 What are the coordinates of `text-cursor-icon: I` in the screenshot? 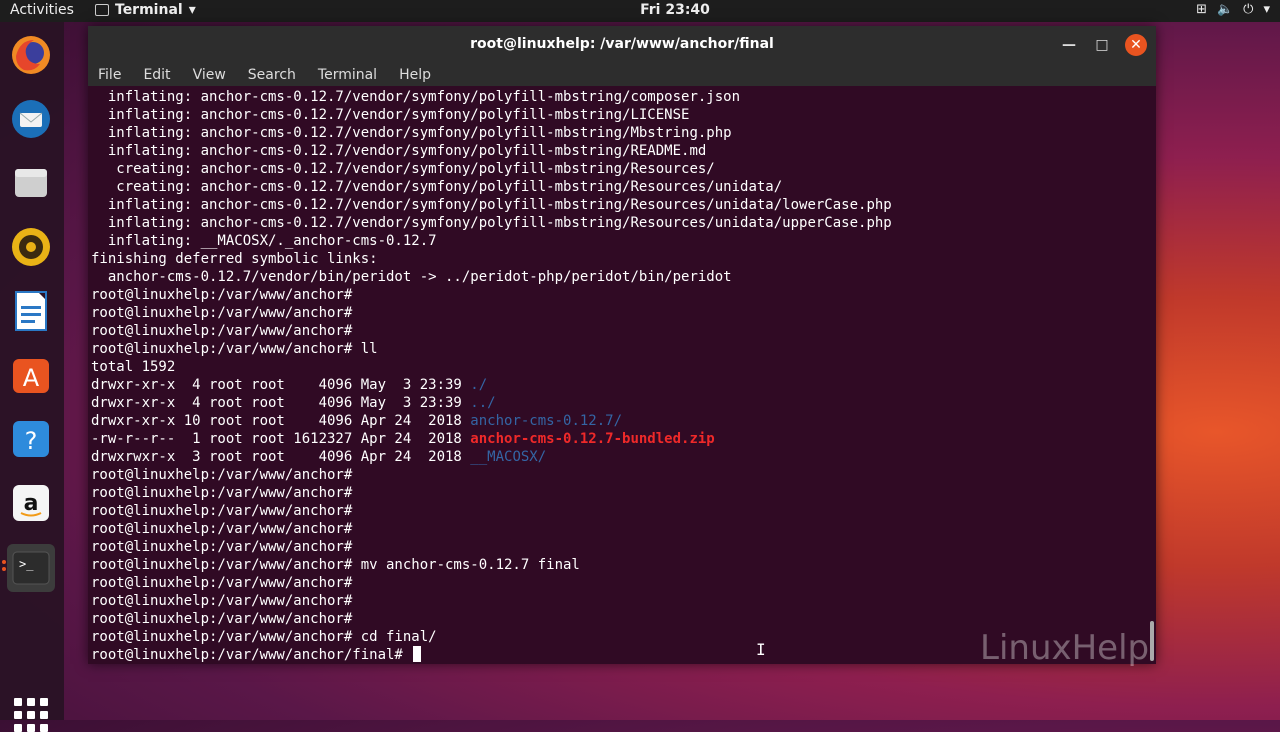 It's located at (761, 649).